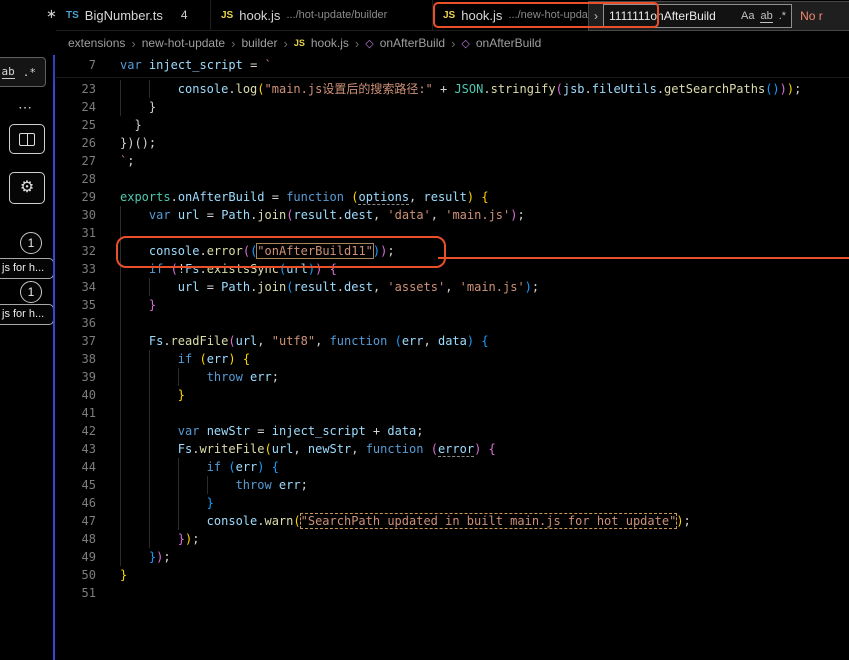  Describe the element at coordinates (133, 15) in the screenshot. I see `tab-bignumber-ts: TS BigNumber.ts 4` at that location.